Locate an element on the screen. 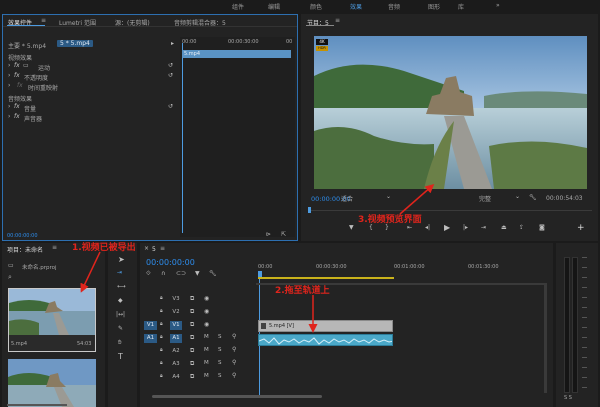  fit-dropdown: 适合 ⌄ is located at coordinates (368, 198).